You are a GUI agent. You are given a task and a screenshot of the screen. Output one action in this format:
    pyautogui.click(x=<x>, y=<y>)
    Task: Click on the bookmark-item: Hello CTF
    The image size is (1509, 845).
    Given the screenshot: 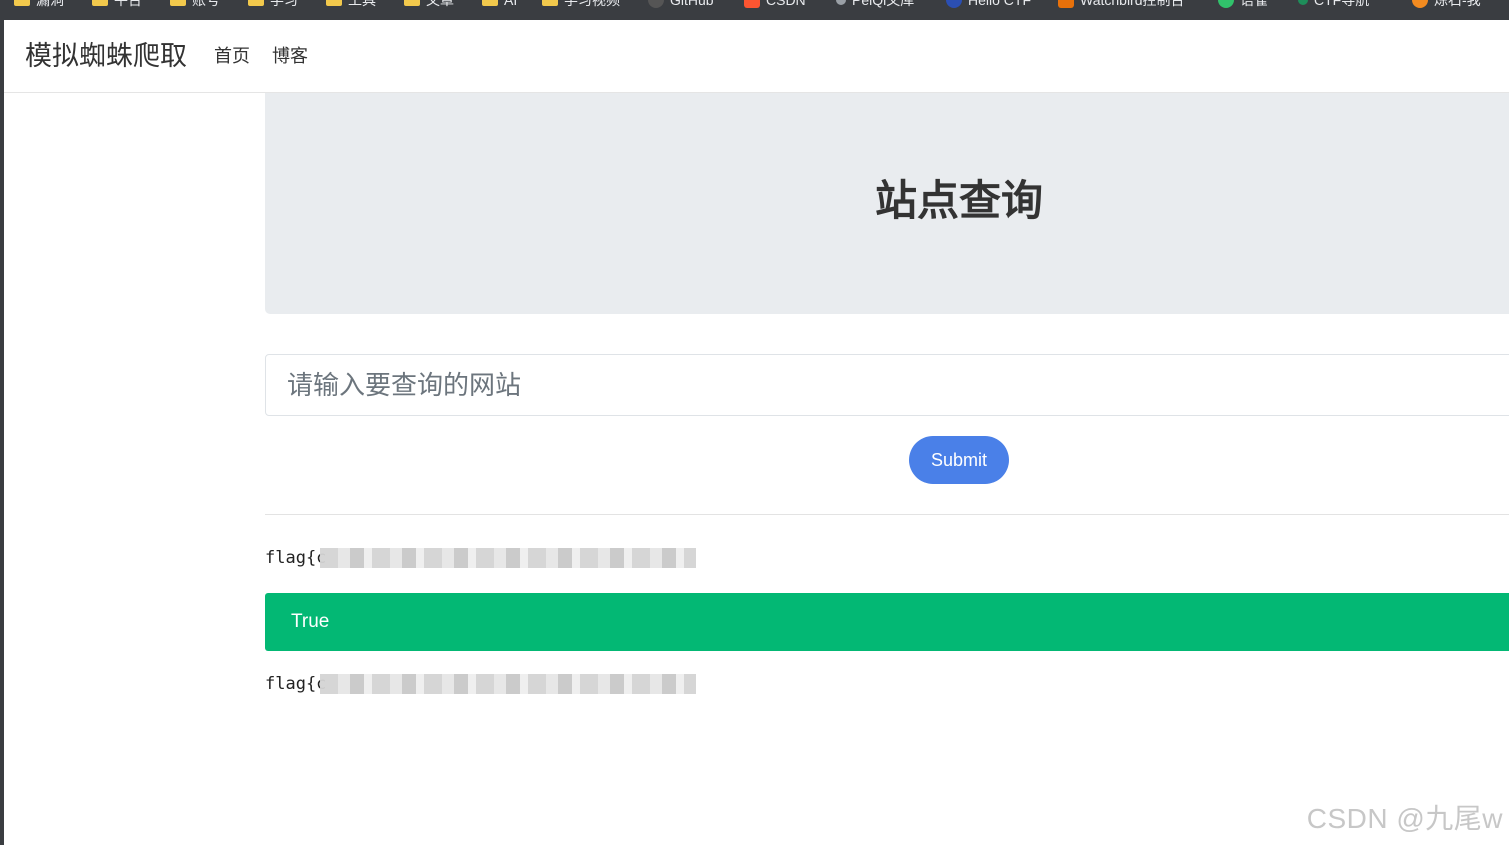 What is the action you would take?
    pyautogui.click(x=988, y=4)
    